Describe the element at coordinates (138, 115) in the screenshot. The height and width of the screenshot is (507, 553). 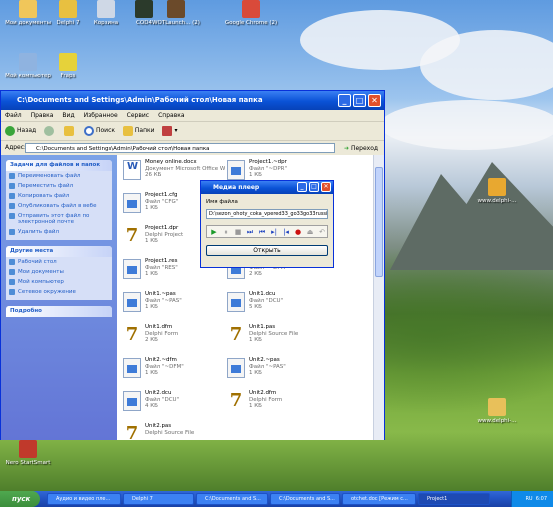
I see `menu-item-4: Сервис` at that location.